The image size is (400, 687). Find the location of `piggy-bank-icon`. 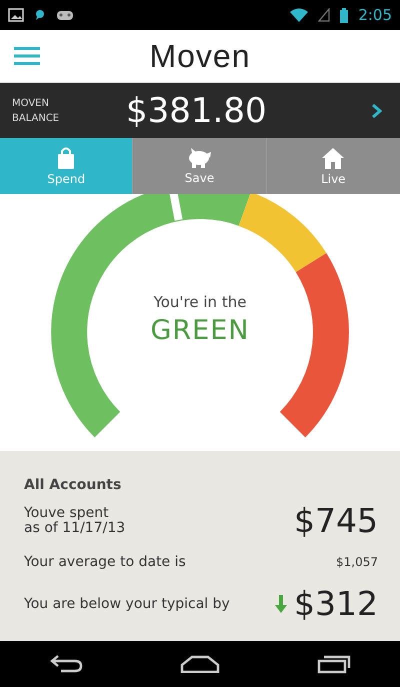

piggy-bank-icon is located at coordinates (199, 158).